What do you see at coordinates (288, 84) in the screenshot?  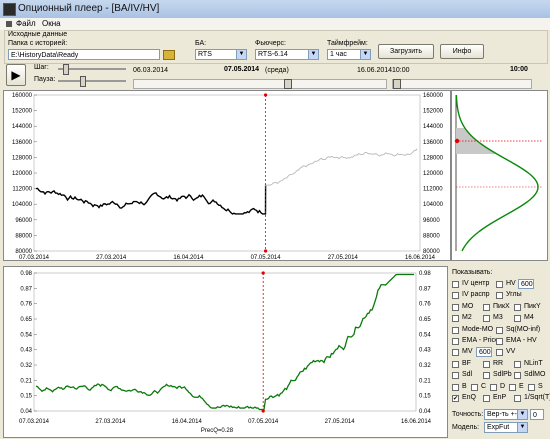 I see `date-scroll-thumb` at bounding box center [288, 84].